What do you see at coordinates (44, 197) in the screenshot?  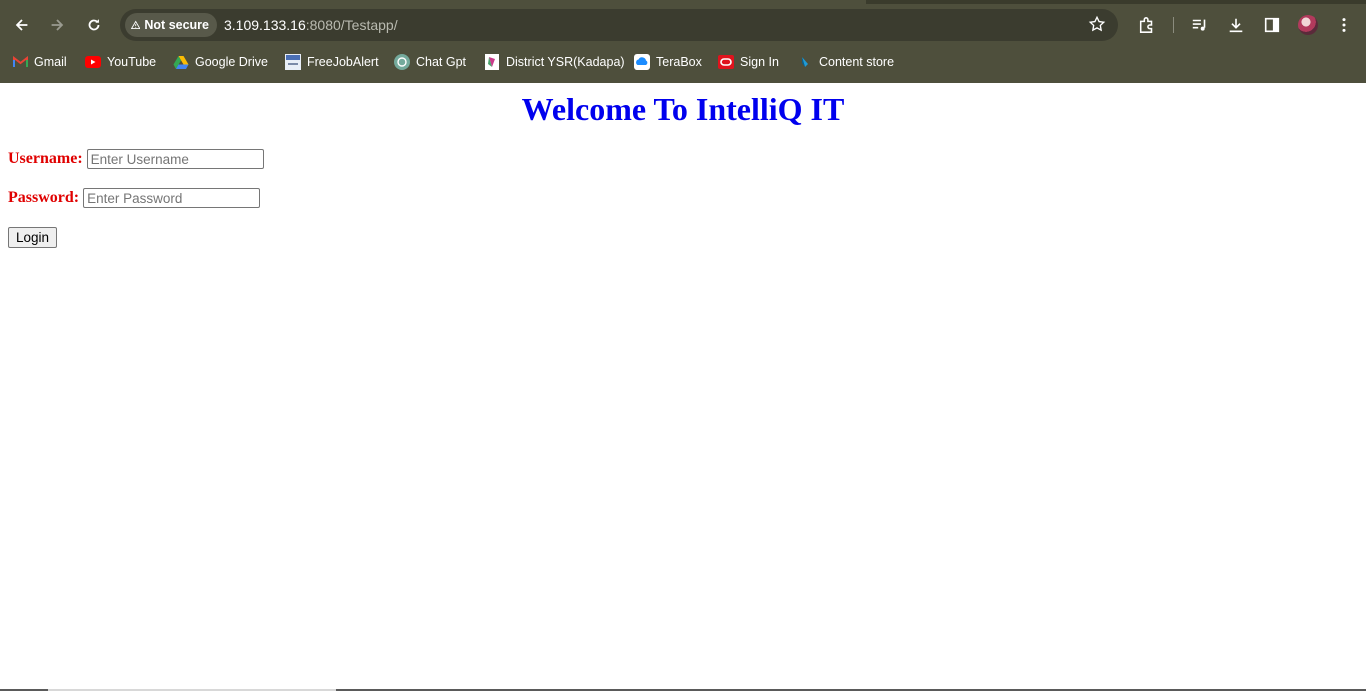 I see `password-label: Password:` at bounding box center [44, 197].